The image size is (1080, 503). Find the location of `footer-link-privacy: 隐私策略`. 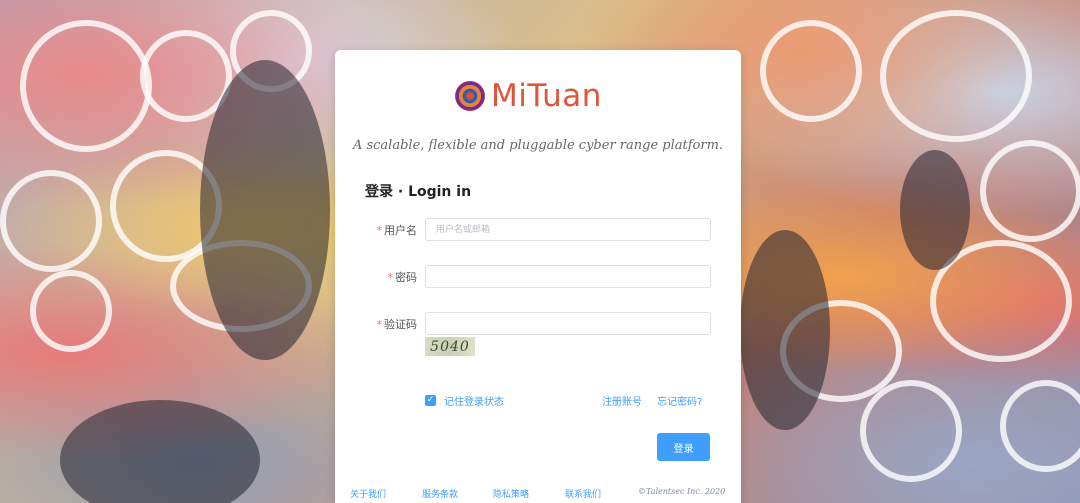

footer-link-privacy: 隐私策略 is located at coordinates (511, 493).